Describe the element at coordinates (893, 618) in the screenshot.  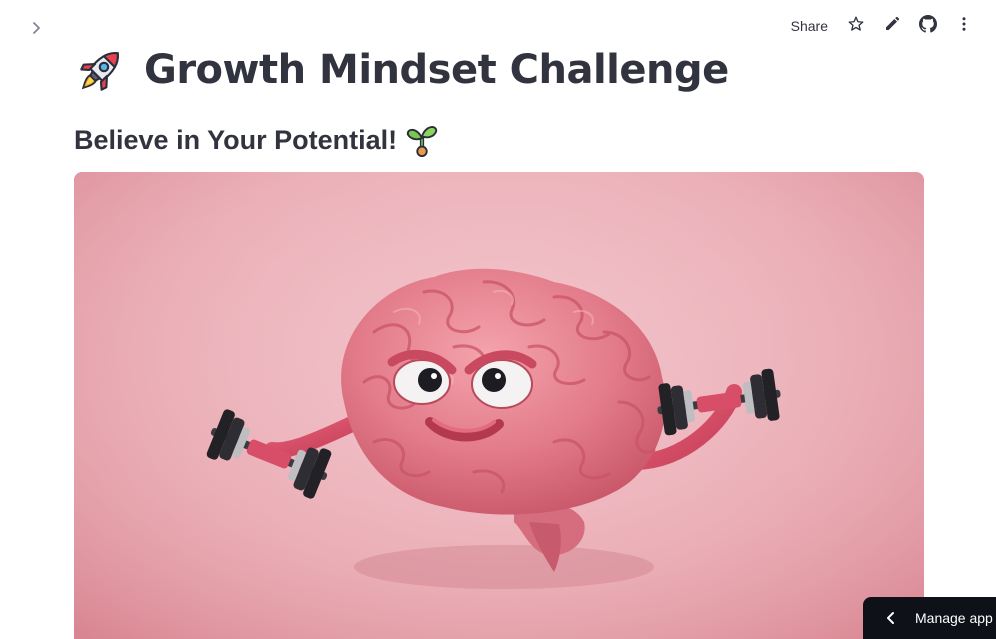
I see `chevron-left-icon` at that location.